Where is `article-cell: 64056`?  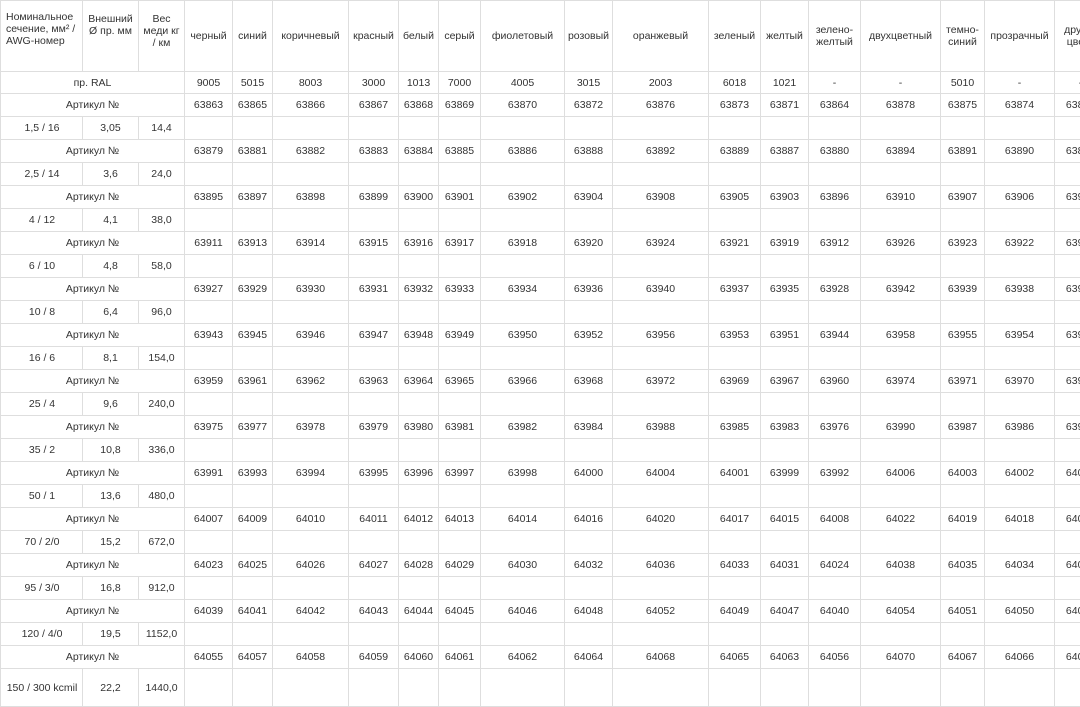
article-cell: 64056 is located at coordinates (835, 657).